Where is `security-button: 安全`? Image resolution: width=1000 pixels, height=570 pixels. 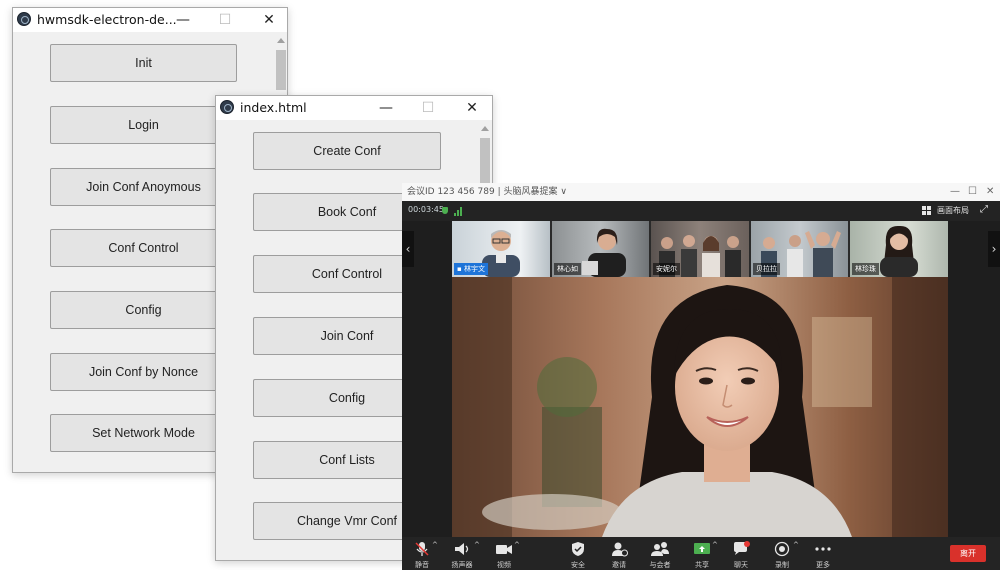
security-button: 安全 is located at coordinates (578, 554).